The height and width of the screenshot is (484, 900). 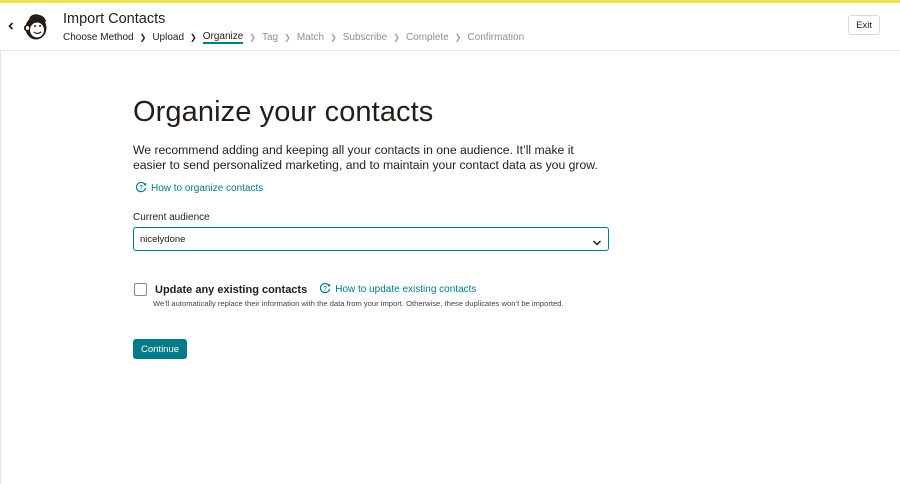 What do you see at coordinates (270, 37) in the screenshot?
I see `breadcrumb-tag: Tag` at bounding box center [270, 37].